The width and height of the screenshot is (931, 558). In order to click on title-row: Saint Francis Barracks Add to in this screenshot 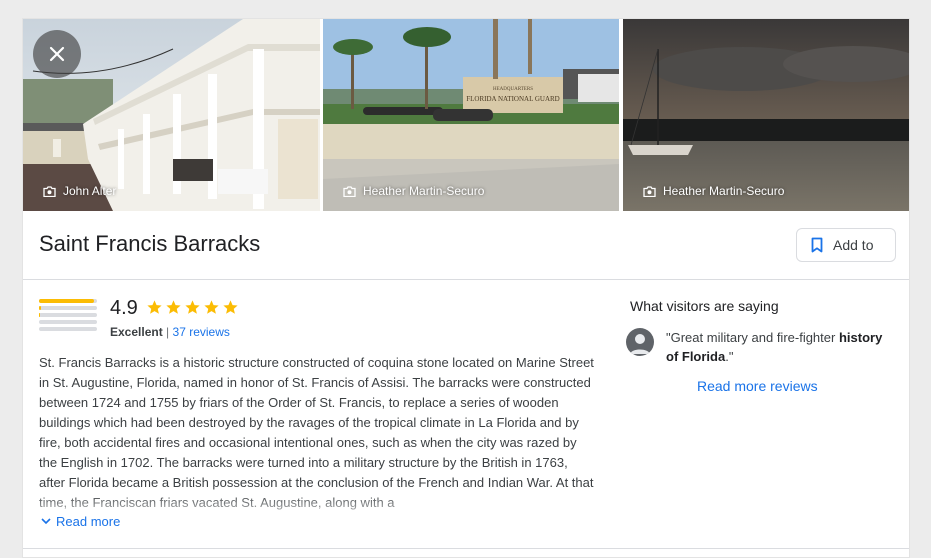, I will do `click(466, 245)`.